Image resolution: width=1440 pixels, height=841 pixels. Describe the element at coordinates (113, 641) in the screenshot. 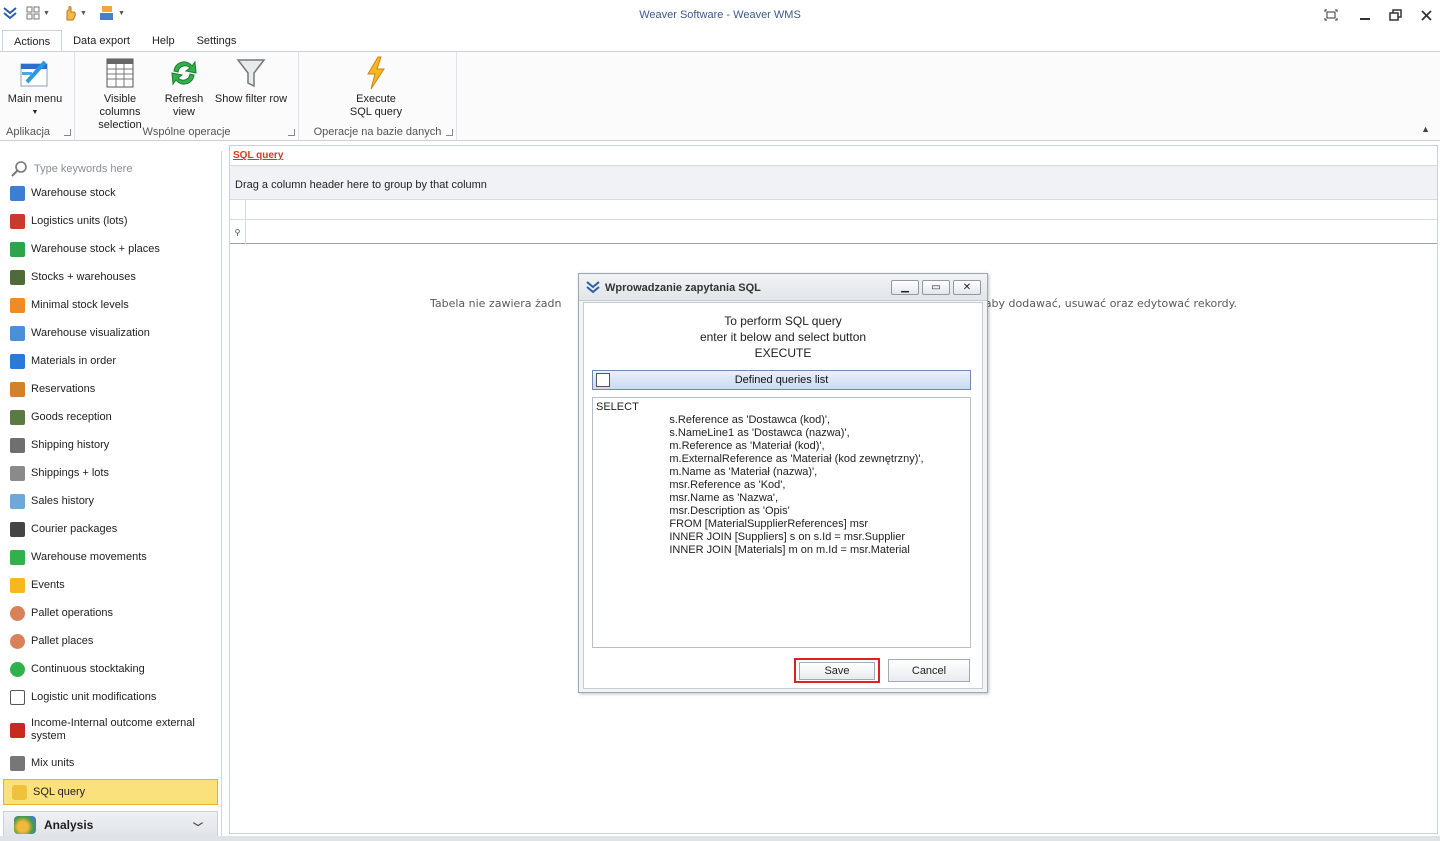

I see `nav-item-pallet-places: Pallet places` at that location.